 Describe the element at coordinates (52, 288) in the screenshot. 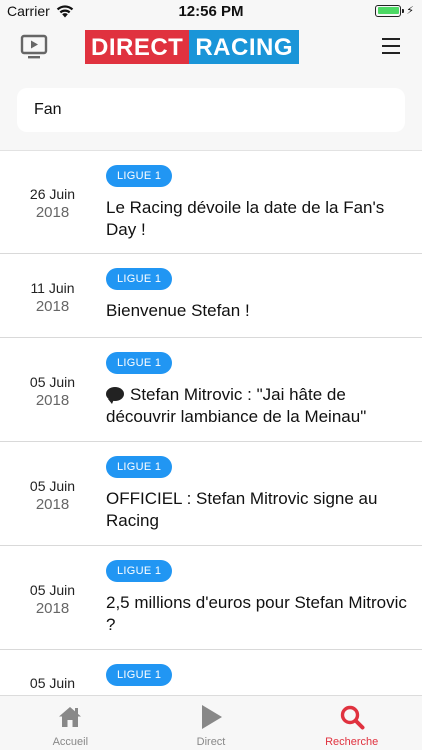

I see `date-day: 11 Juin` at that location.